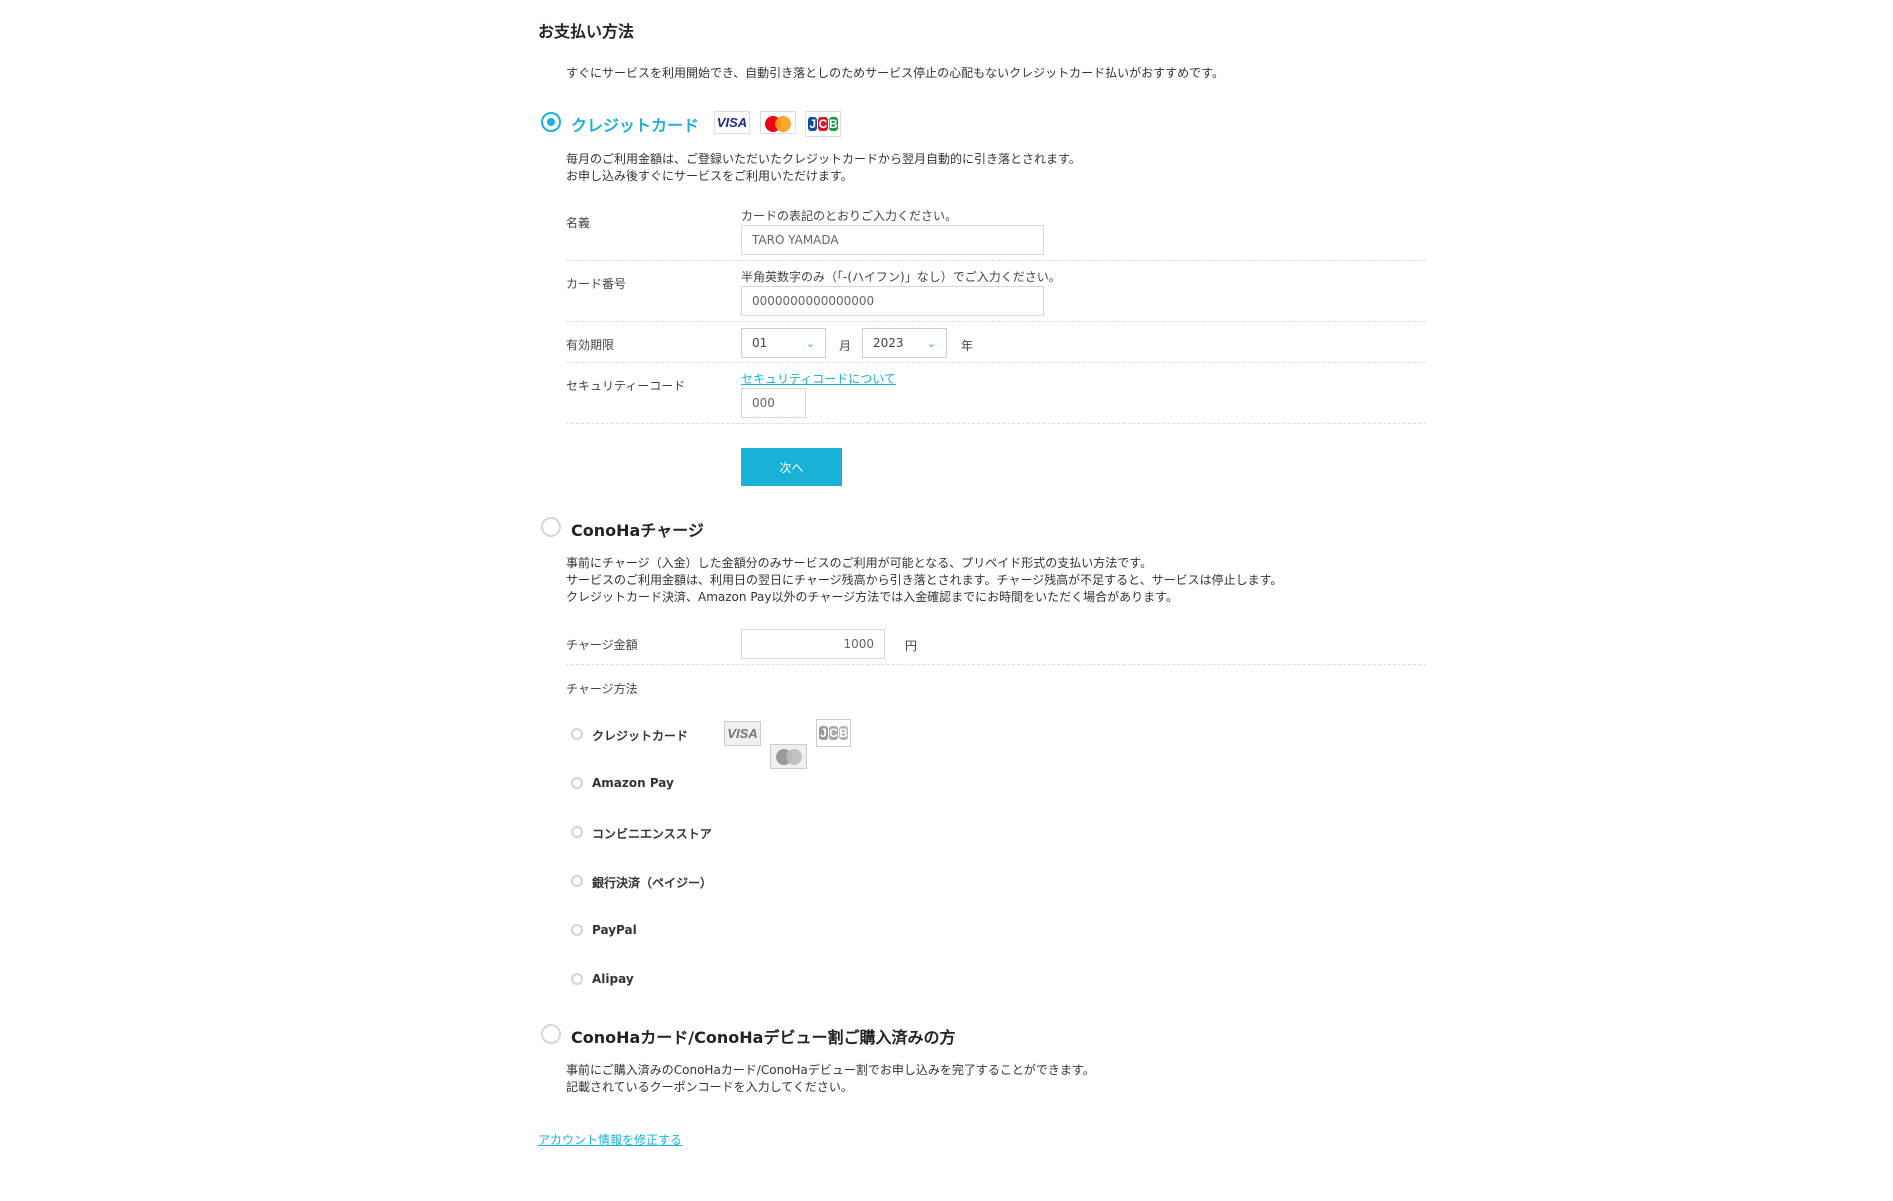 The image size is (1893, 1201). What do you see at coordinates (892, 240) in the screenshot?
I see `card-name-input: TARO YAMADA` at bounding box center [892, 240].